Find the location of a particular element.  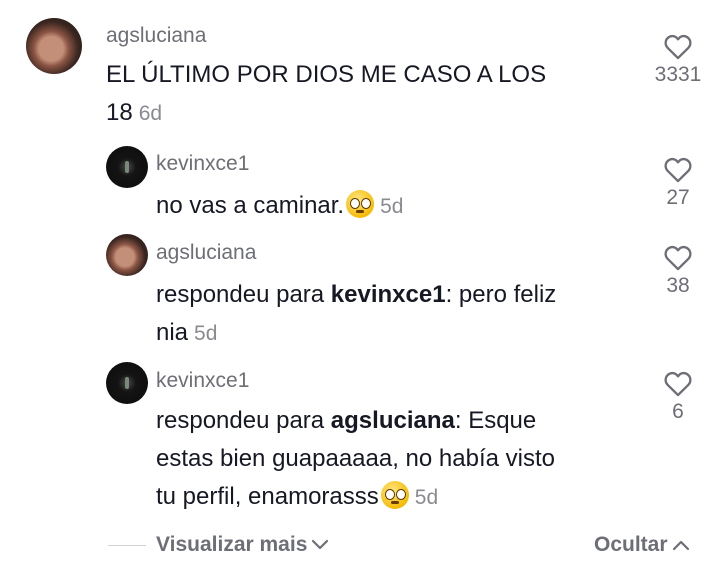

like-count: 6 is located at coordinates (678, 411).